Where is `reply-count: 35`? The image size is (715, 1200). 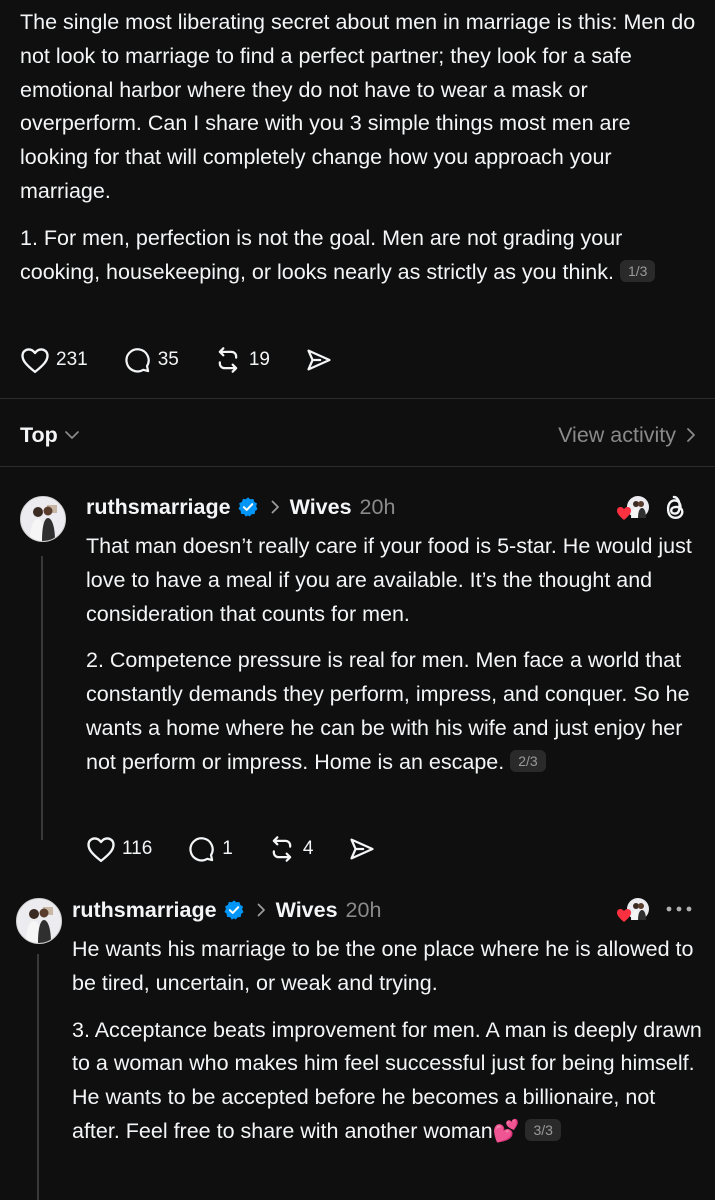 reply-count: 35 is located at coordinates (168, 359).